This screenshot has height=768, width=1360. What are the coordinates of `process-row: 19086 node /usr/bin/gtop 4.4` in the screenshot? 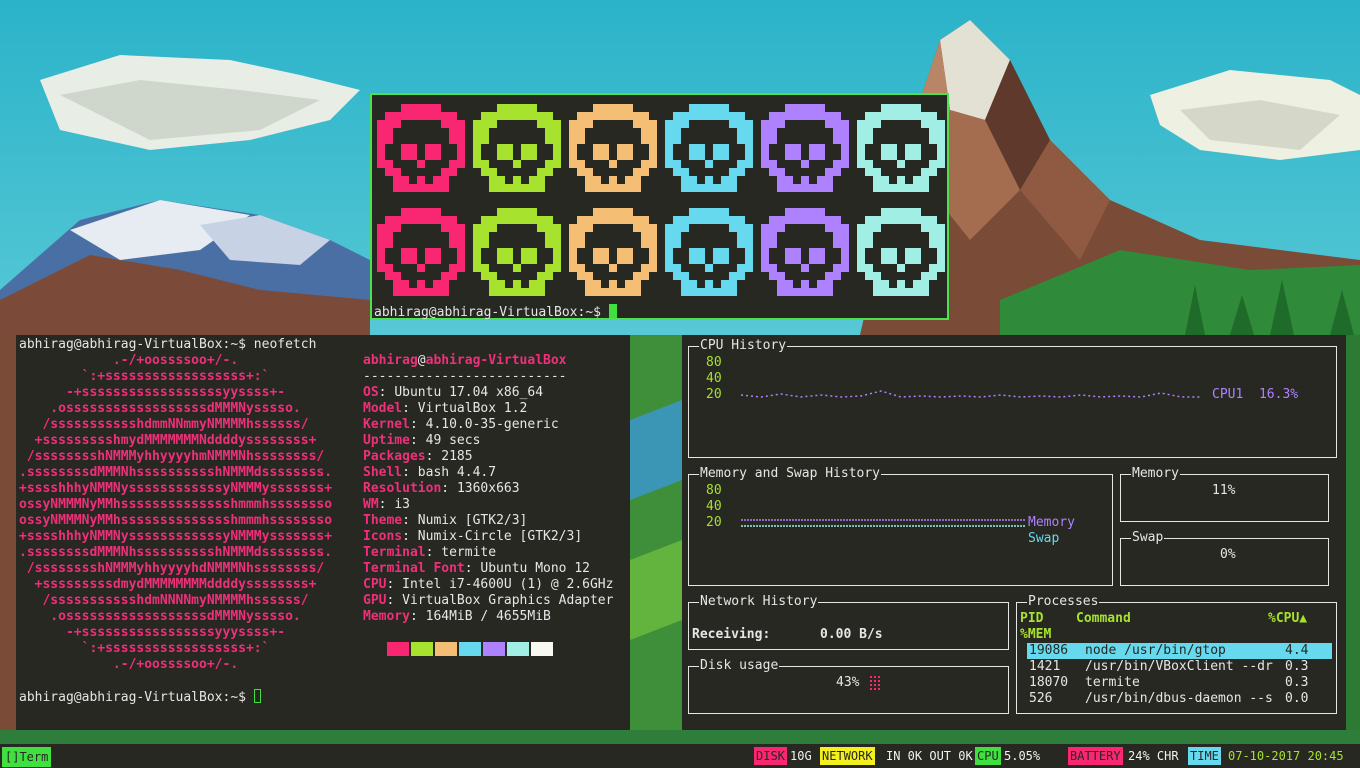 It's located at (1179, 651).